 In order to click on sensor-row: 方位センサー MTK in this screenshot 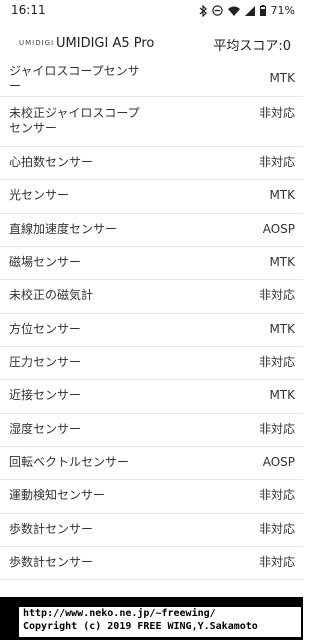, I will do `click(151, 330)`.